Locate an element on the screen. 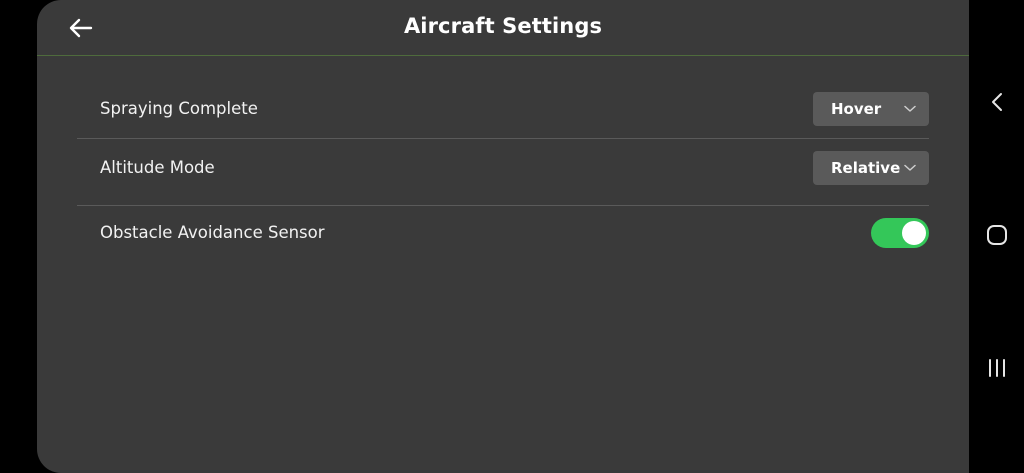 Image resolution: width=1024 pixels, height=473 pixels. system-nav-bar is located at coordinates (996, 236).